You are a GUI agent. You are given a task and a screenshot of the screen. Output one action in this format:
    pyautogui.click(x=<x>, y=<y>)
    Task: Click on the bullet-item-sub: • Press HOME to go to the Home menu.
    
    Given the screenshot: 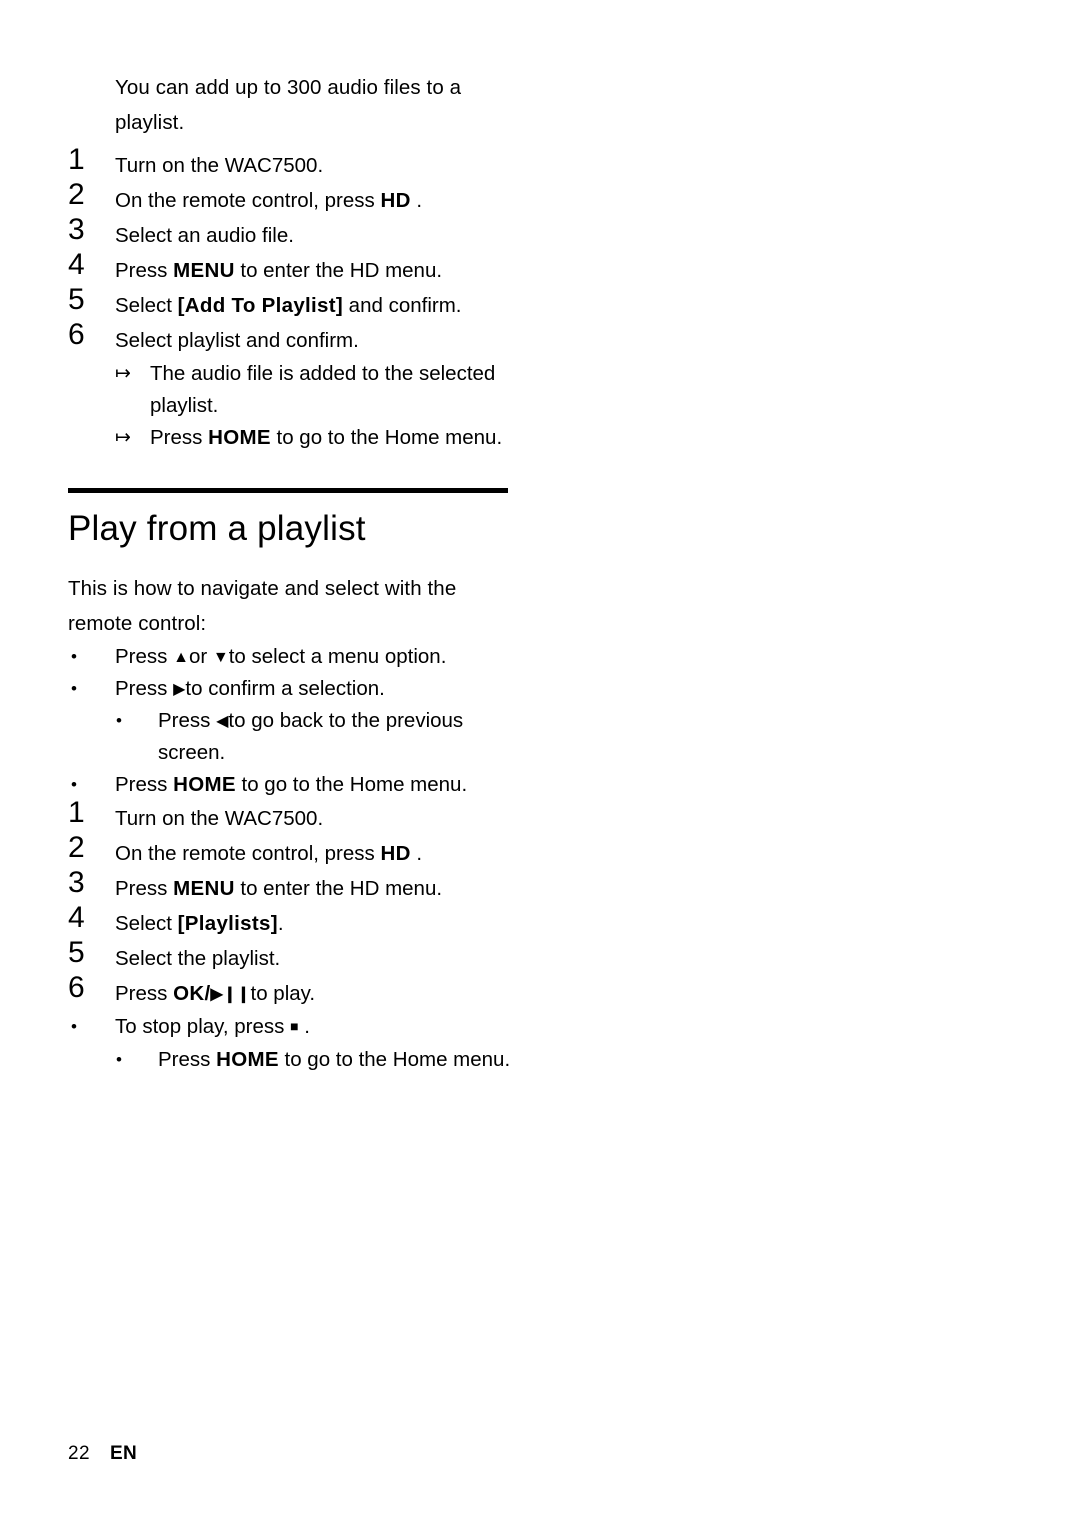 What is the action you would take?
    pyautogui.click(x=350, y=1060)
    